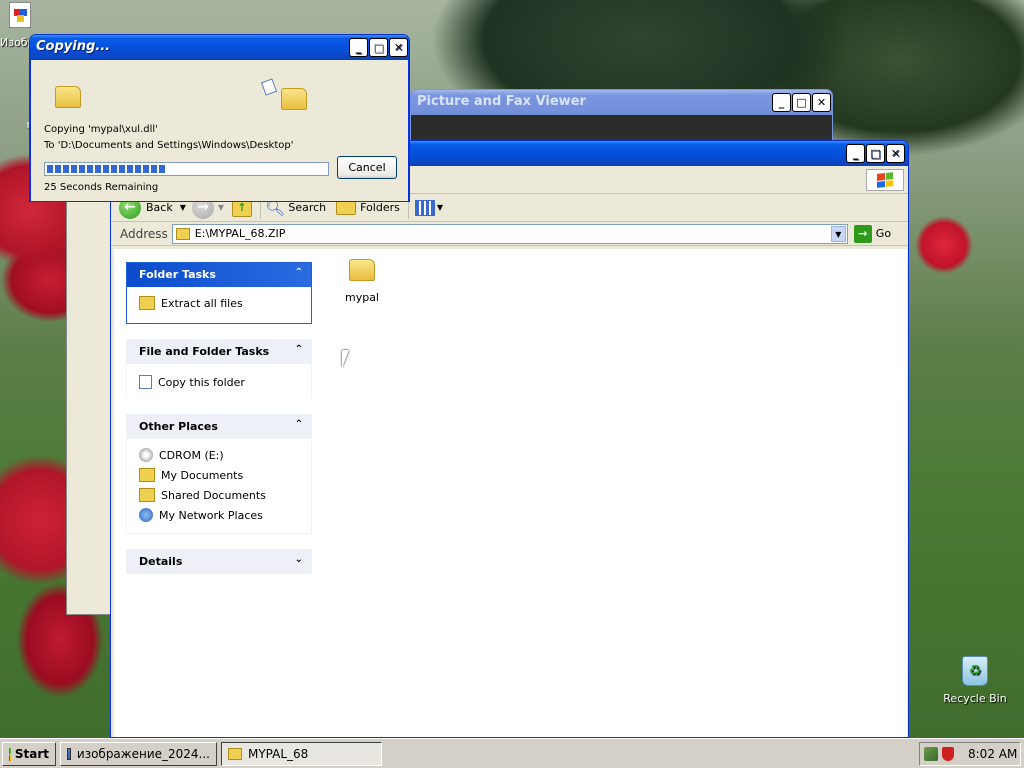  What do you see at coordinates (101, 187) in the screenshot?
I see `time-remaining: 25 Seconds Remaining` at bounding box center [101, 187].